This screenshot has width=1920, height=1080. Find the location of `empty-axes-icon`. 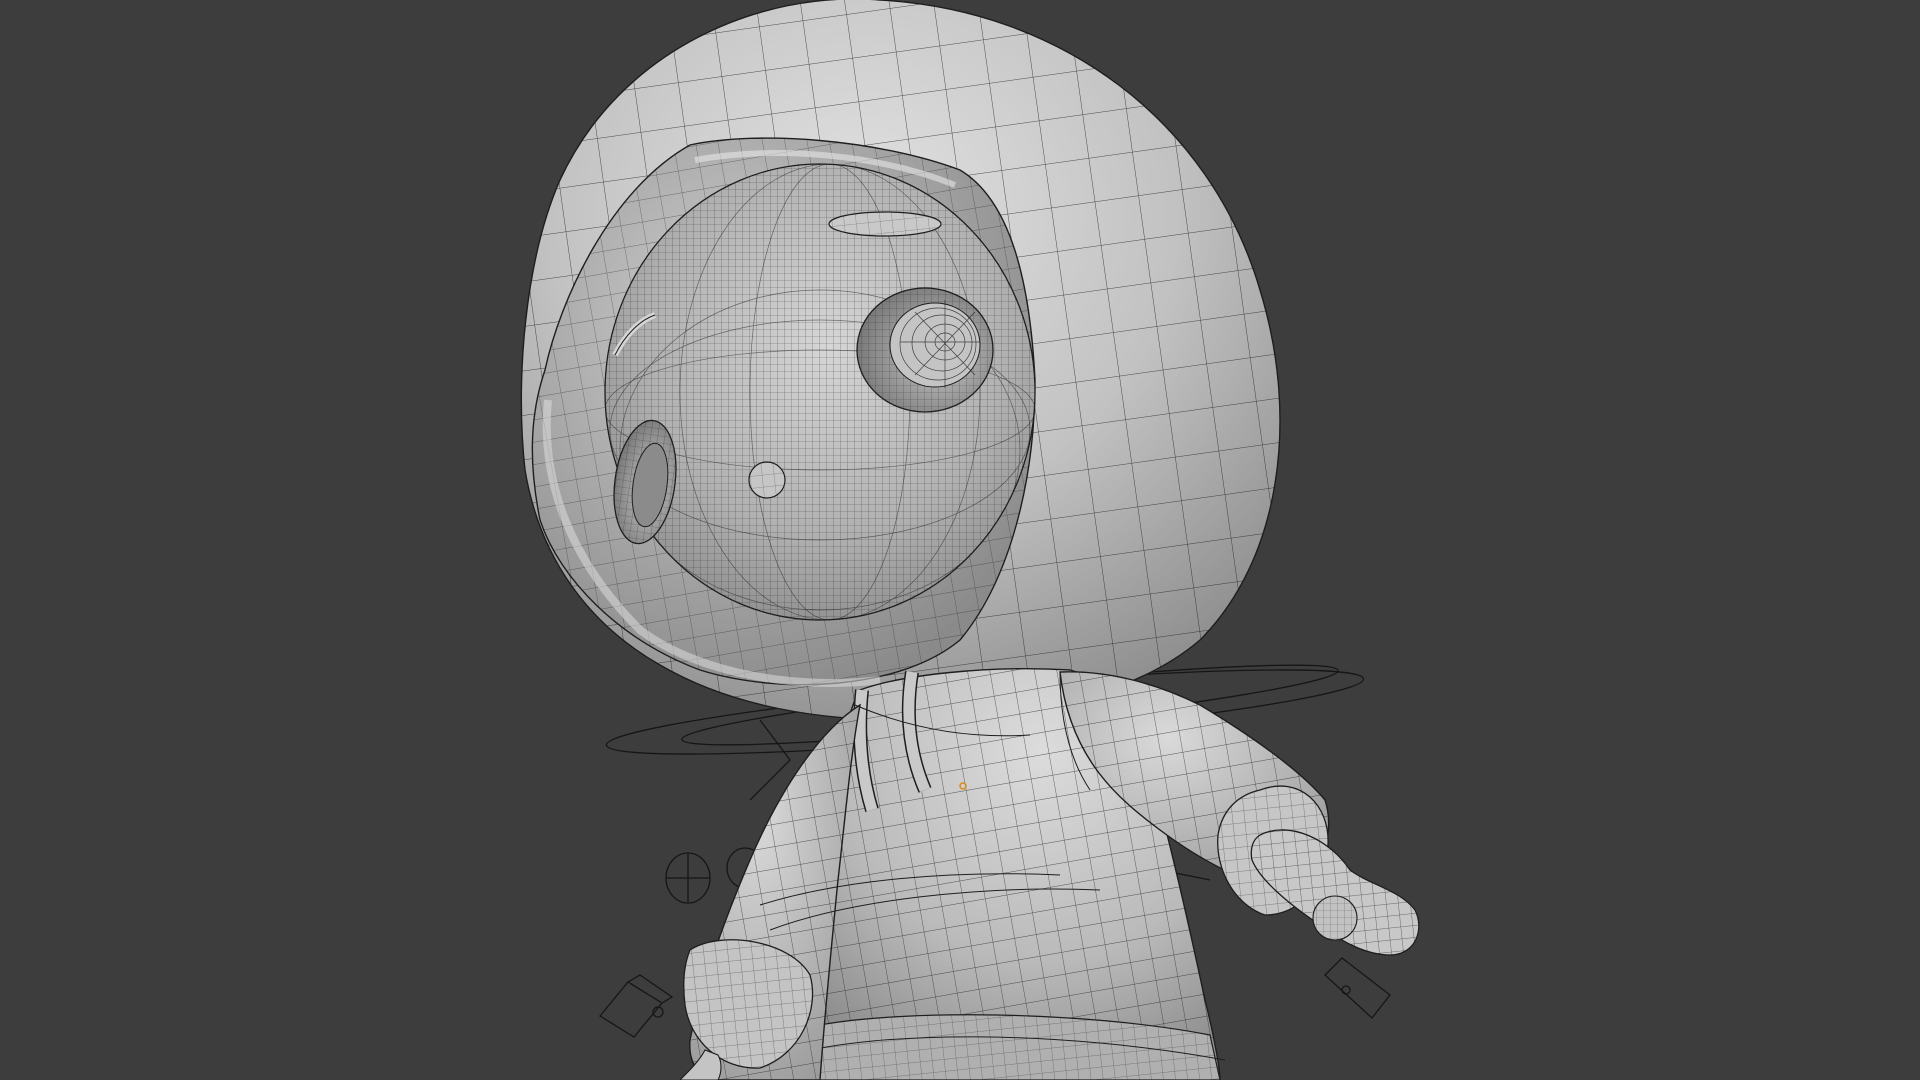

empty-axes-icon is located at coordinates (688, 878).